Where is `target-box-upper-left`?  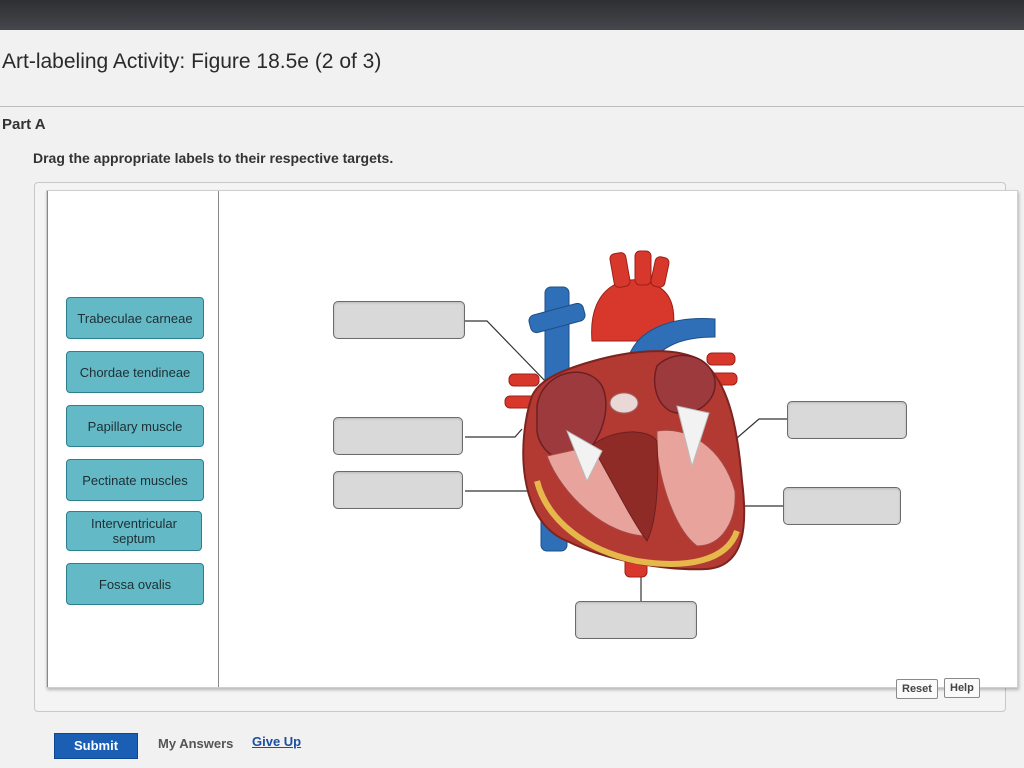 target-box-upper-left is located at coordinates (399, 320).